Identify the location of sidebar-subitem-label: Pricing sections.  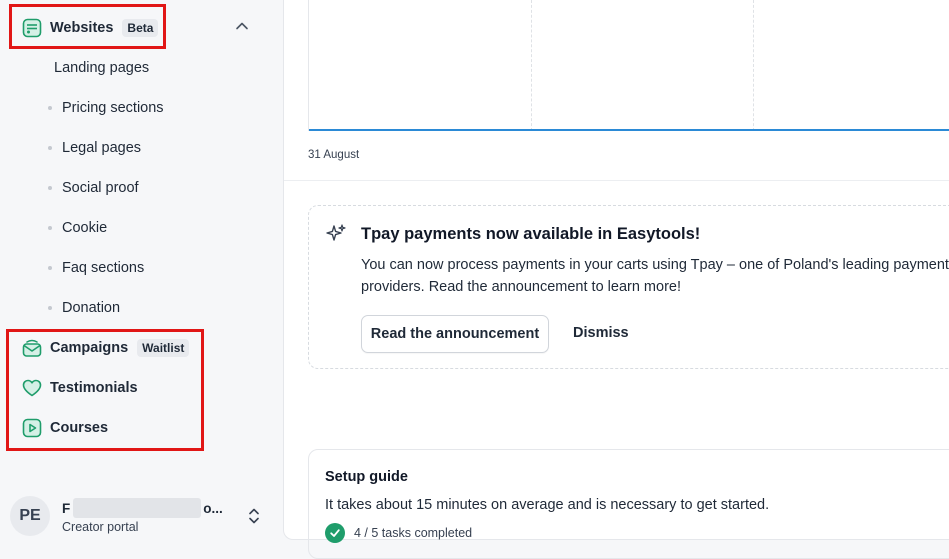
(113, 108).